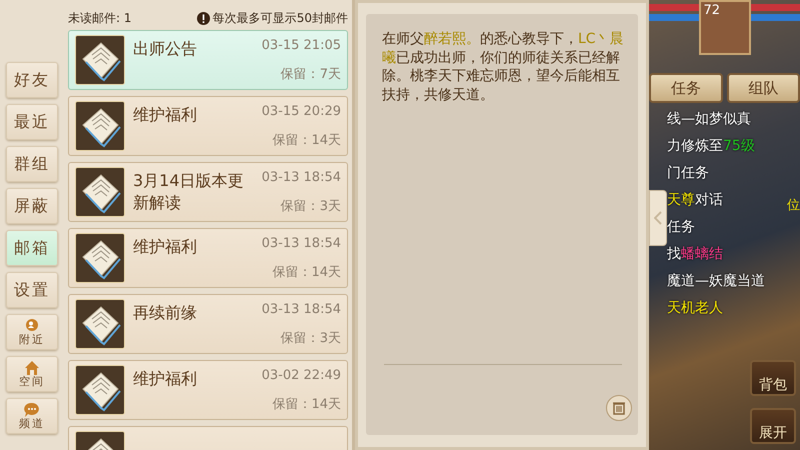 The image size is (800, 450). Describe the element at coordinates (32, 290) in the screenshot. I see `sidebar-tab: 设置` at that location.